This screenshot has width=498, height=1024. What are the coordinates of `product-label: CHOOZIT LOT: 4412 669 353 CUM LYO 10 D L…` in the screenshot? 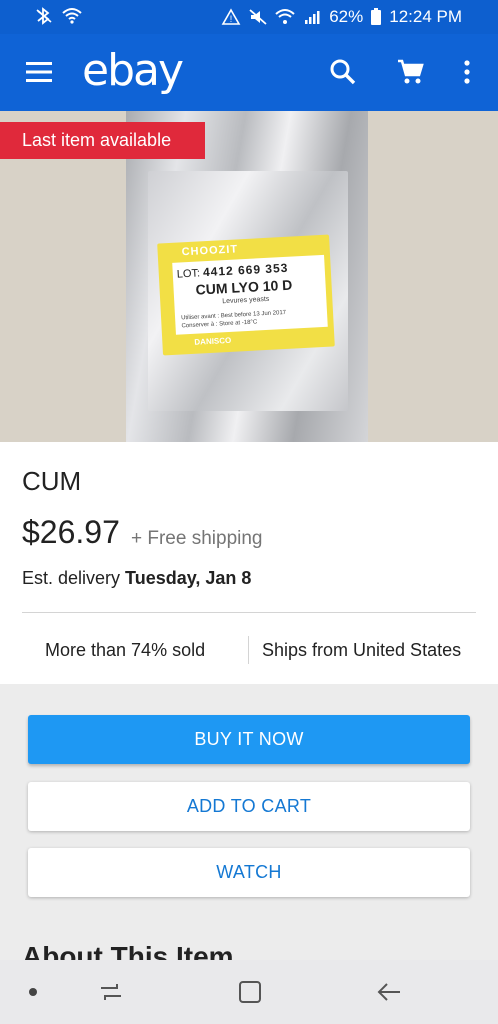 It's located at (246, 295).